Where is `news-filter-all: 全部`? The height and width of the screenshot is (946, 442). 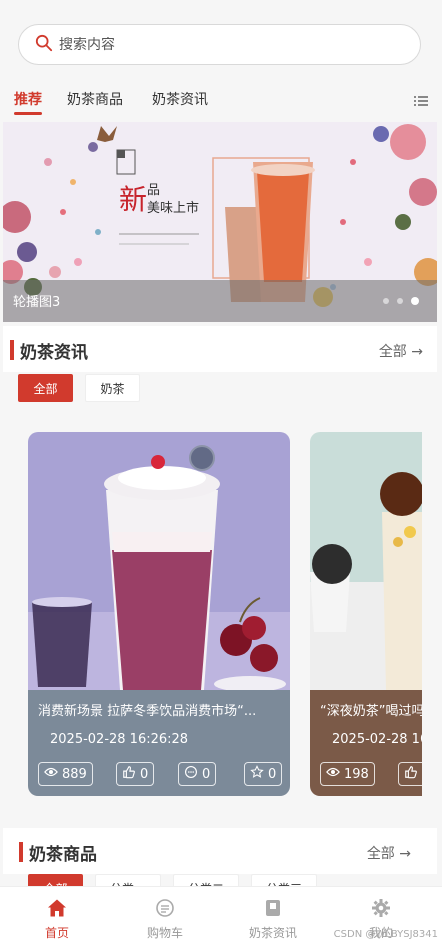
news-filter-all: 全部 is located at coordinates (45, 388).